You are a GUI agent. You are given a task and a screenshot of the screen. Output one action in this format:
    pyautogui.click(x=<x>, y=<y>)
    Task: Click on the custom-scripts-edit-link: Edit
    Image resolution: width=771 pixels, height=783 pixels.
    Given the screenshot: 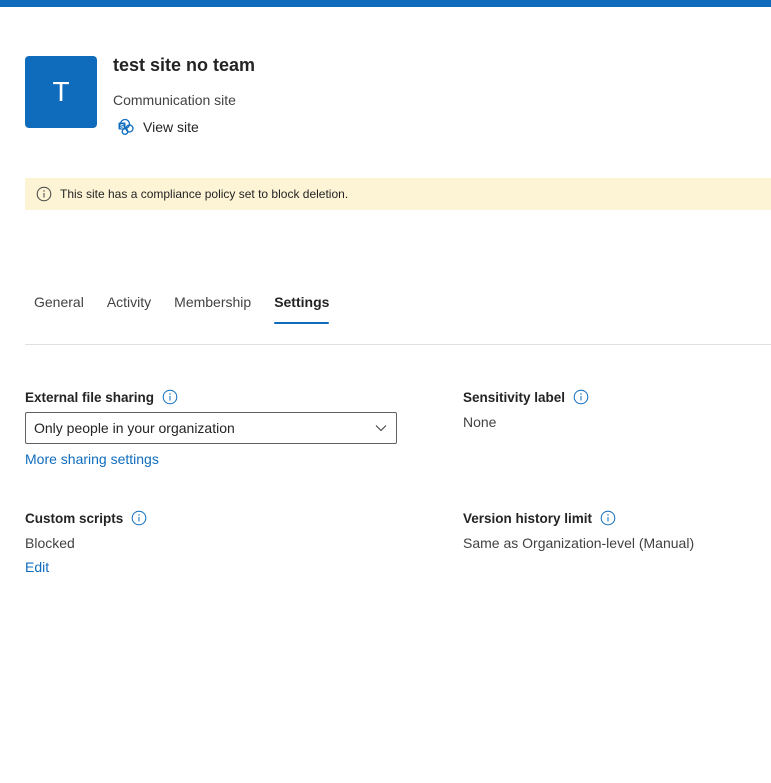 What is the action you would take?
    pyautogui.click(x=37, y=567)
    